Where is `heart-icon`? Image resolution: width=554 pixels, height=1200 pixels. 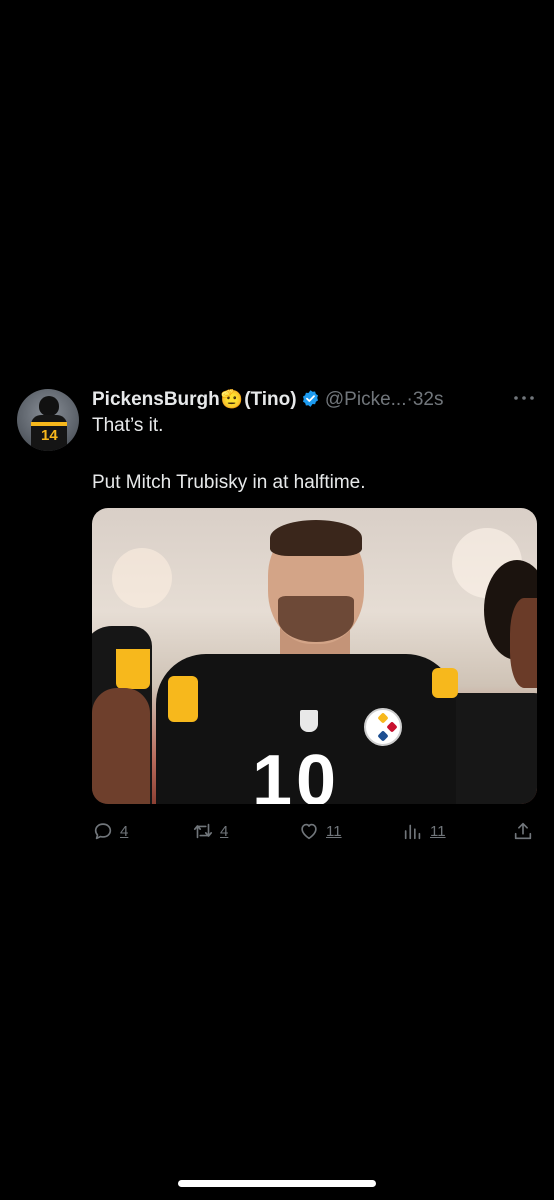
heart-icon is located at coordinates (309, 831).